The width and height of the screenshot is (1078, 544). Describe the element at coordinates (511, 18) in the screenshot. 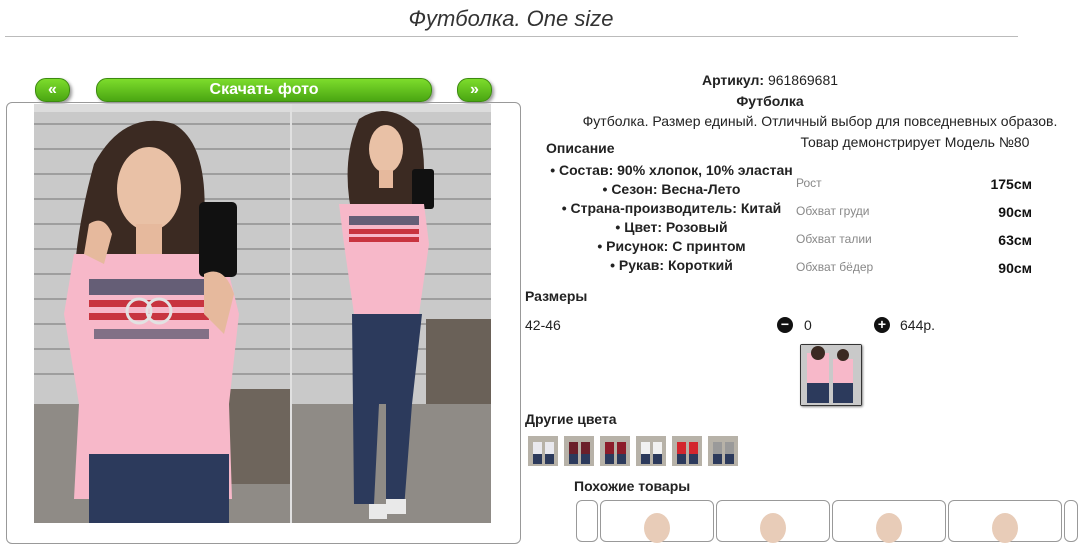

I see `page-title: Футболка. One size` at that location.